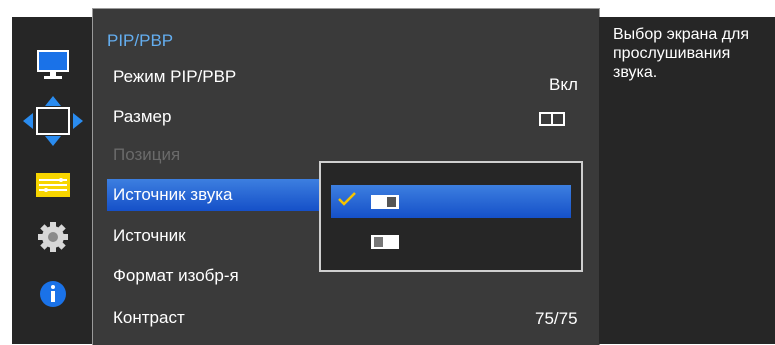  Describe the element at coordinates (149, 235) in the screenshot. I see `menu-item-label: Источник` at that location.